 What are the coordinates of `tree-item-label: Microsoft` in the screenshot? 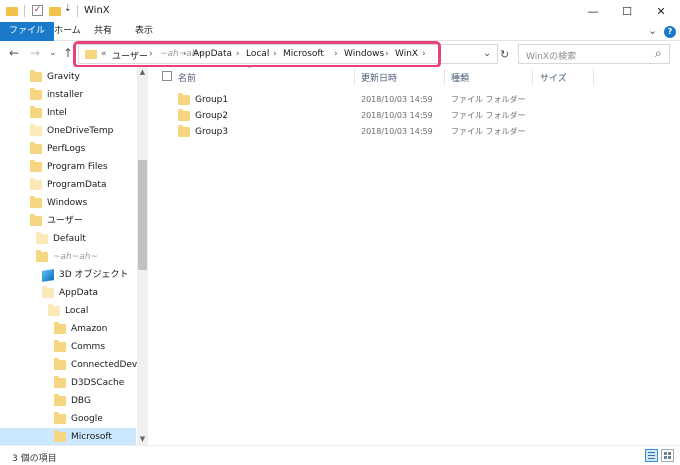 It's located at (91, 437).